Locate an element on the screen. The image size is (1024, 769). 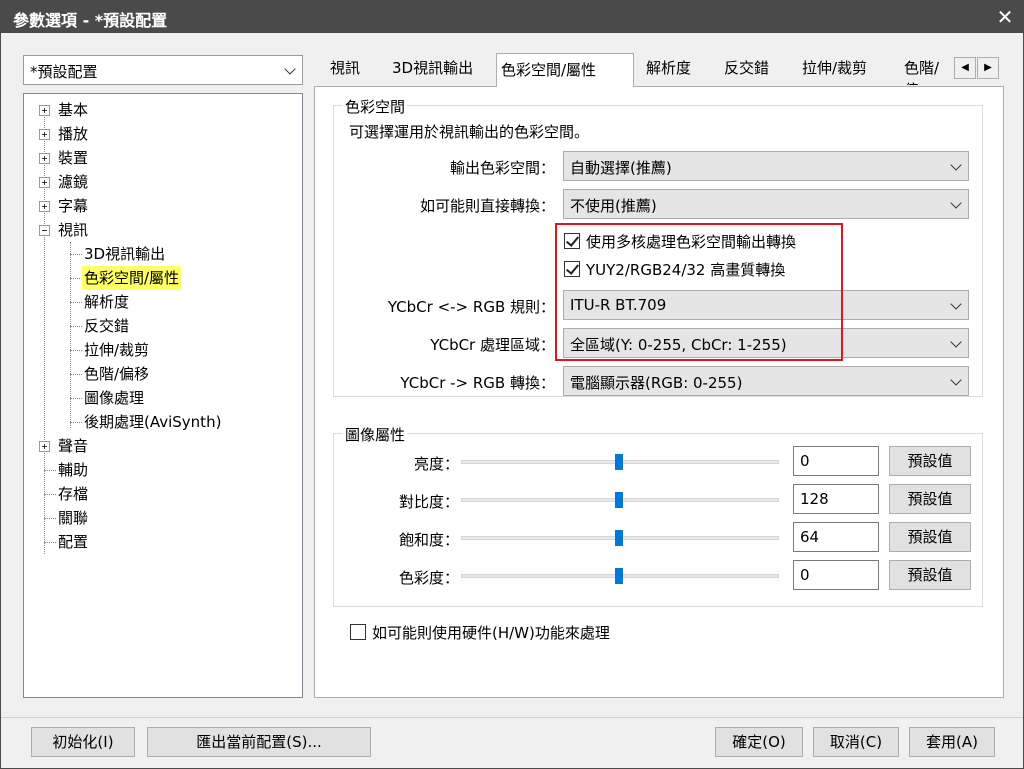
profile-select-value: *預設配置 is located at coordinates (64, 72).